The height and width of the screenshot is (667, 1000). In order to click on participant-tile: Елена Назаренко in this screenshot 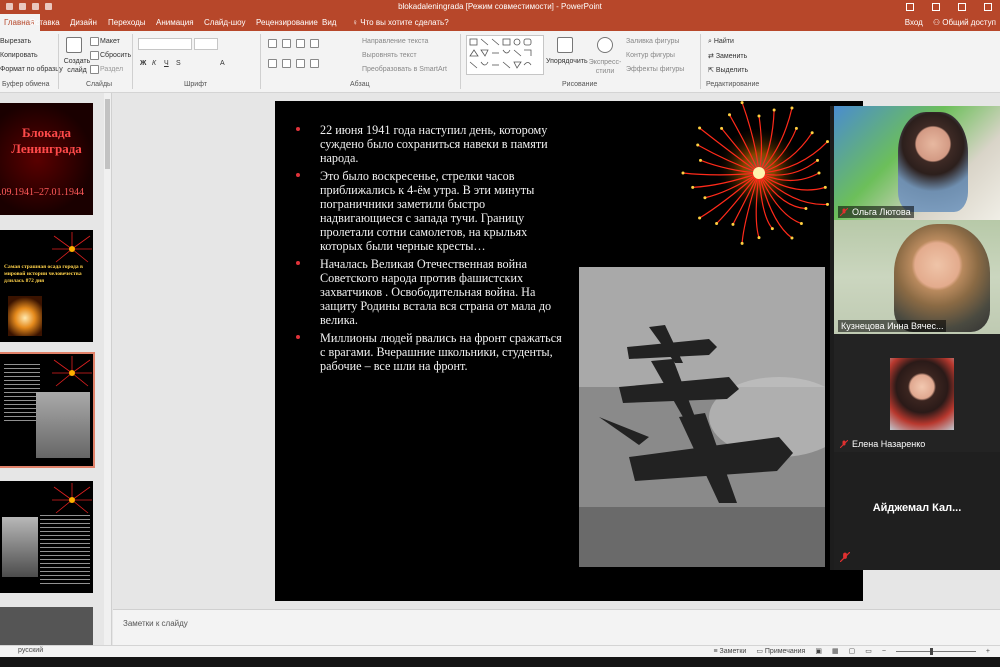, I will do `click(917, 393)`.